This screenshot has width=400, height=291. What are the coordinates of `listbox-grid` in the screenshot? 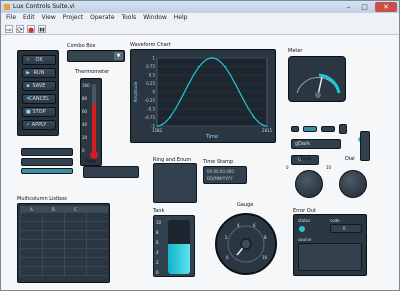 It's located at (64, 244).